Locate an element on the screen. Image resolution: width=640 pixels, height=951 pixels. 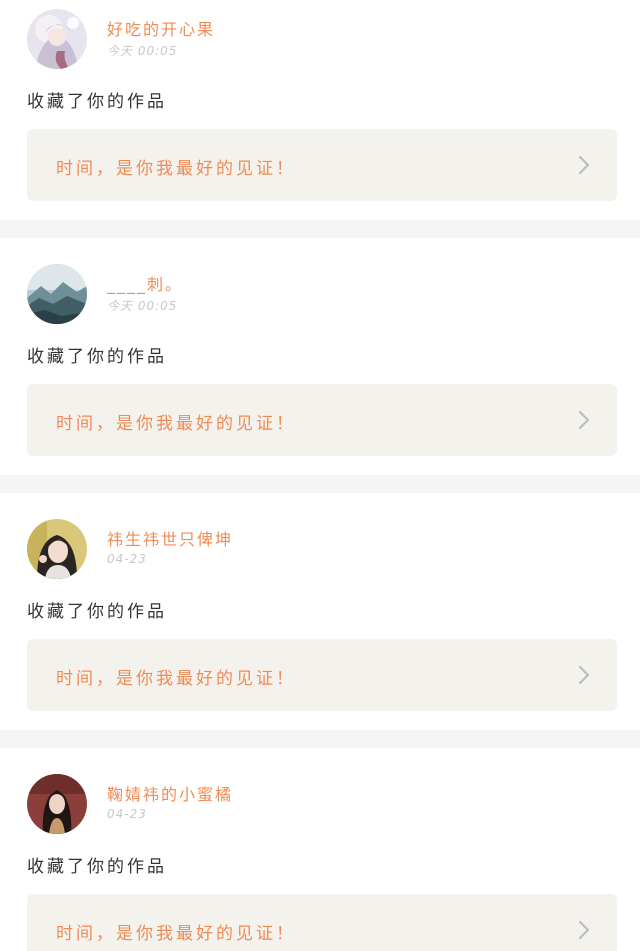
anime-girl-avatar-icon is located at coordinates (57, 39).